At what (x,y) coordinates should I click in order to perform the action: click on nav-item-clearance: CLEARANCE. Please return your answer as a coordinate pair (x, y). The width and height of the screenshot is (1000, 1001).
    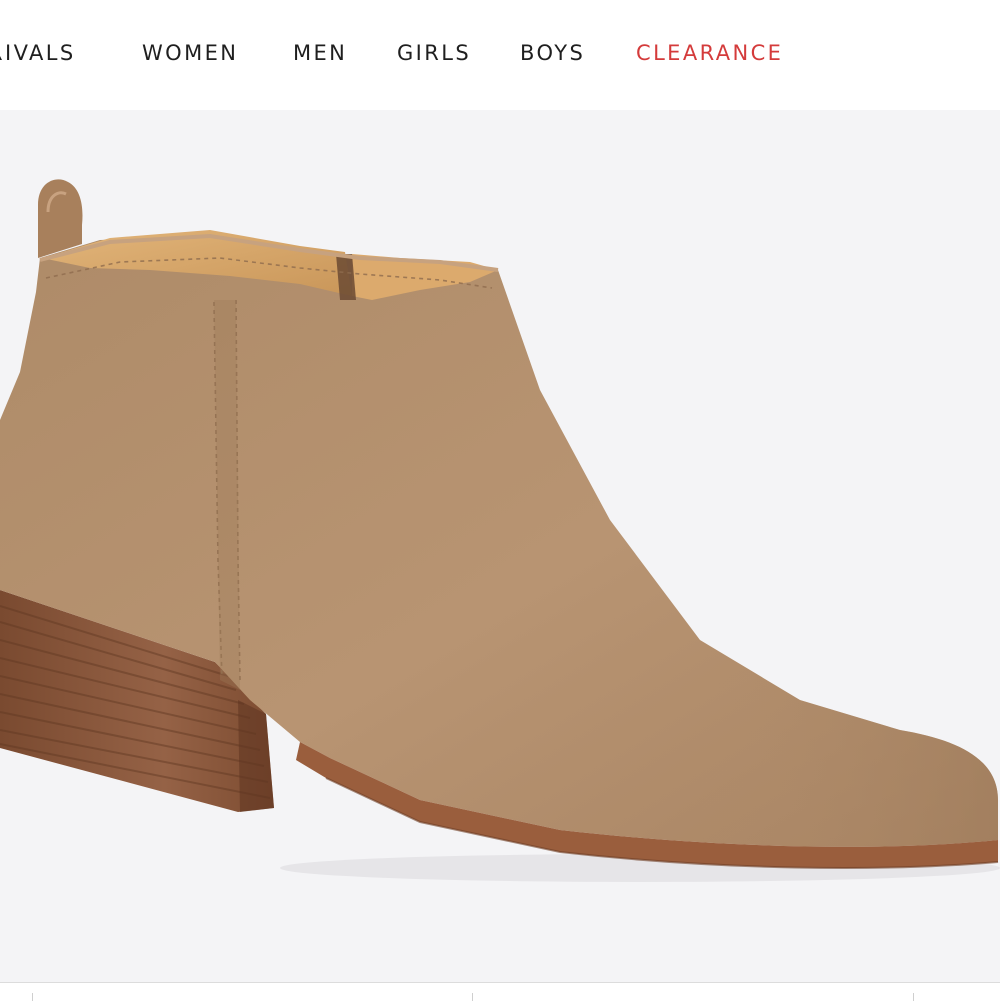
    Looking at the image, I should click on (709, 53).